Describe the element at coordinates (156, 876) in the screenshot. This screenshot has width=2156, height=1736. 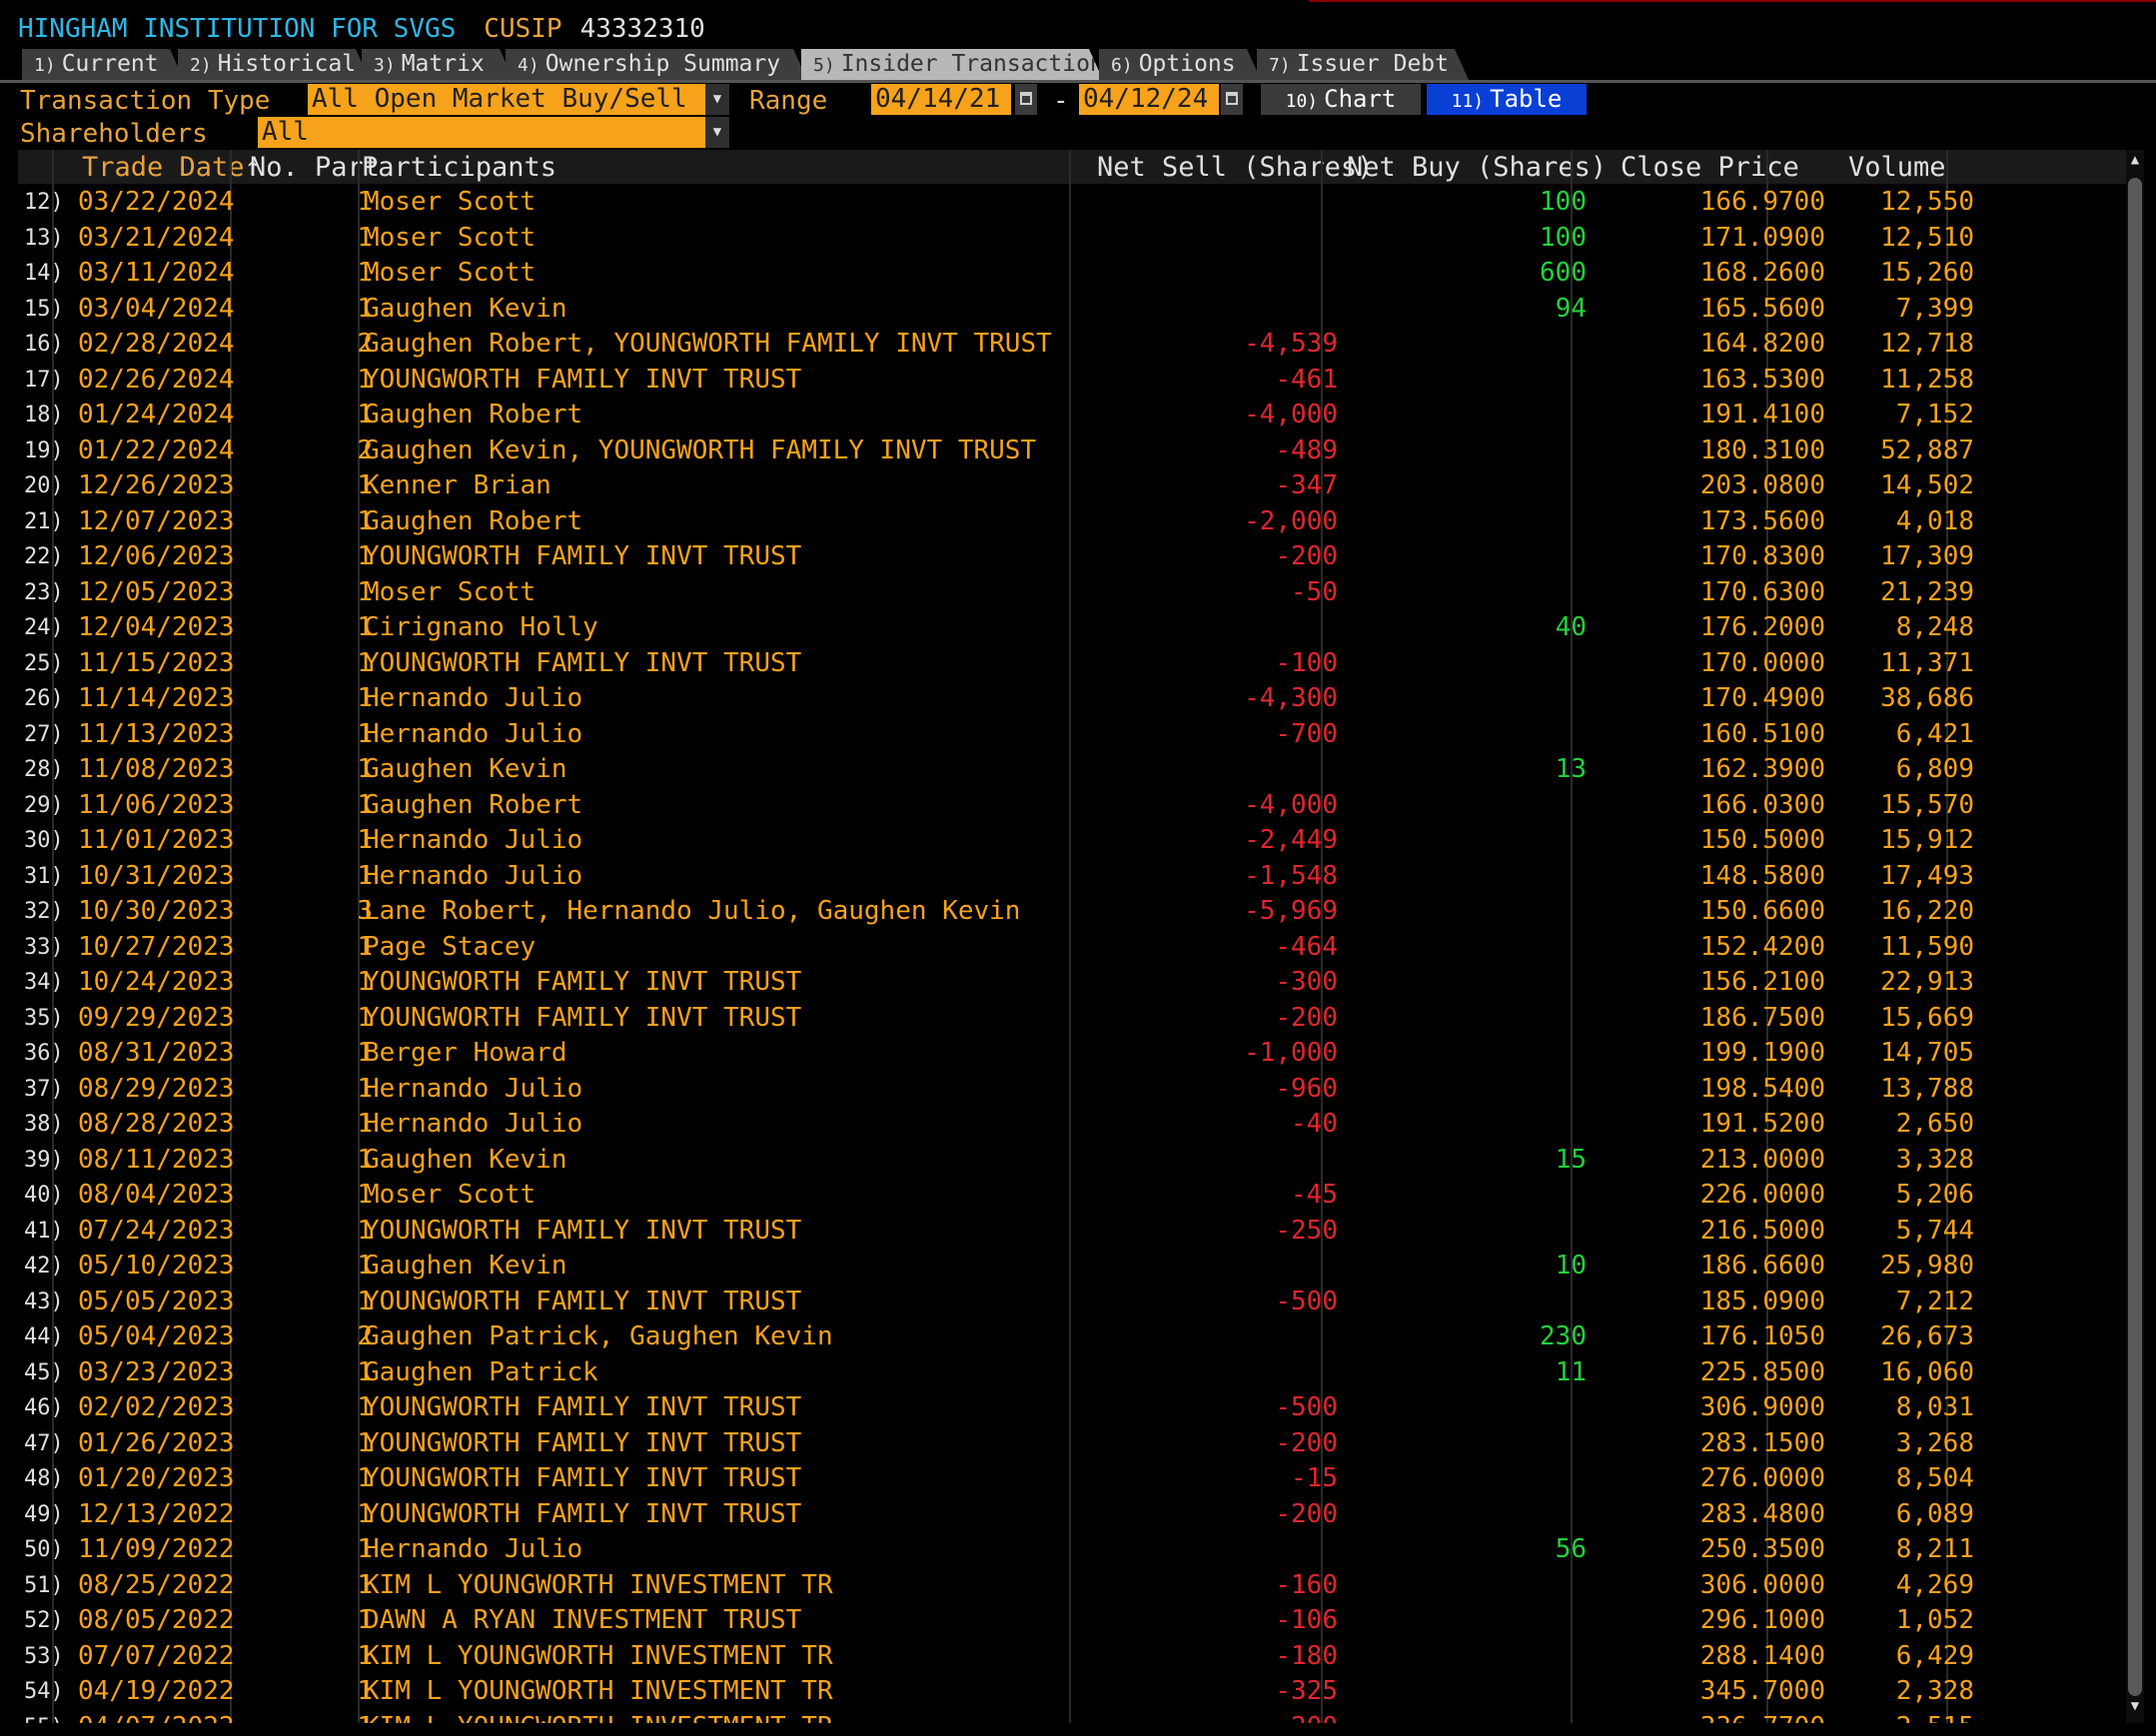
I see `trade-date-cell: 10/31/2023` at that location.